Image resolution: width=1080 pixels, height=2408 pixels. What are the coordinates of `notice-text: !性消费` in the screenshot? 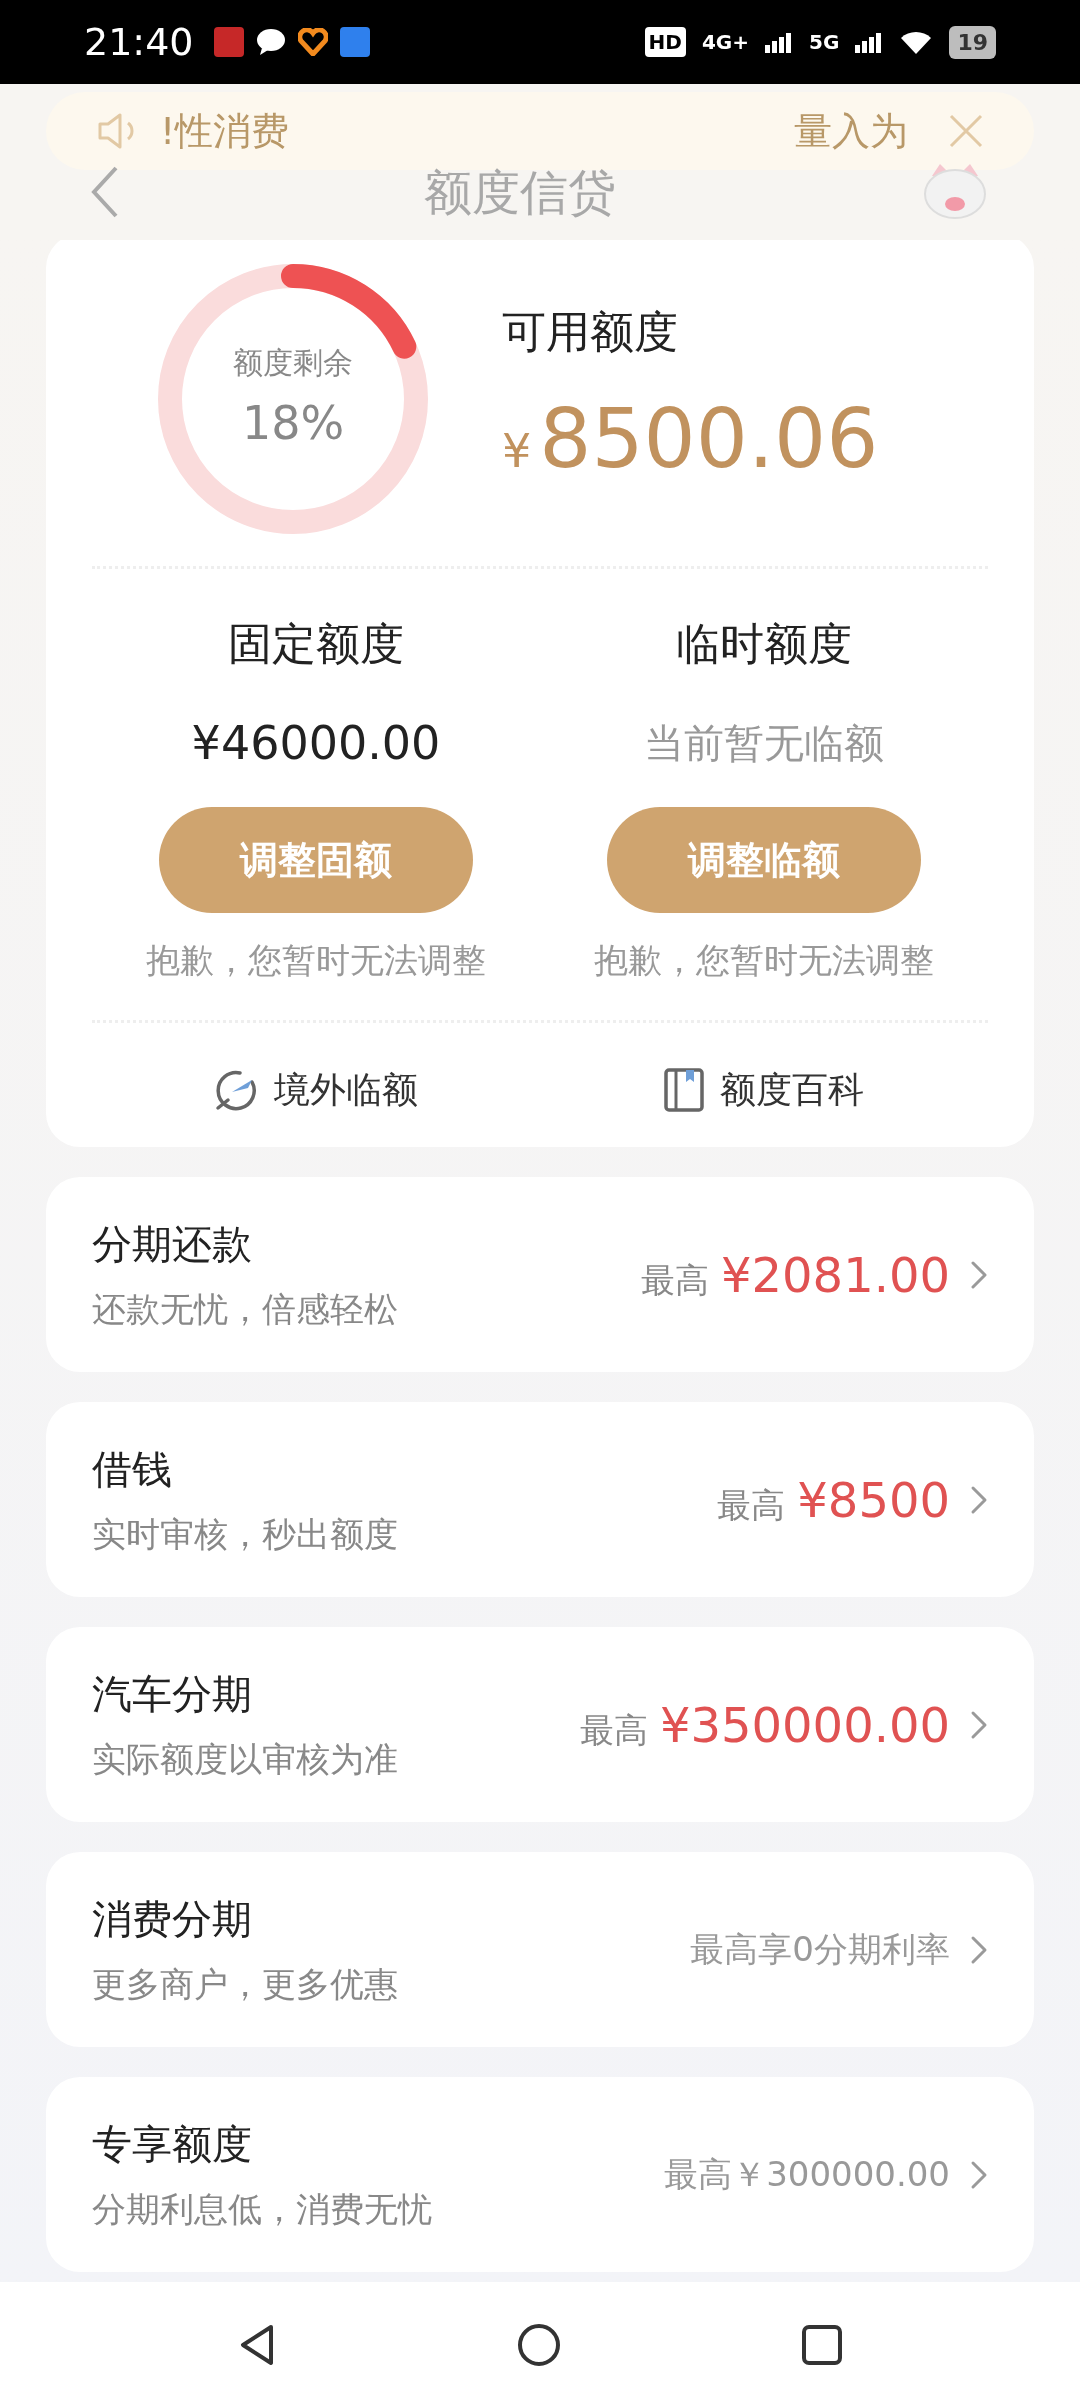 It's located at (225, 131).